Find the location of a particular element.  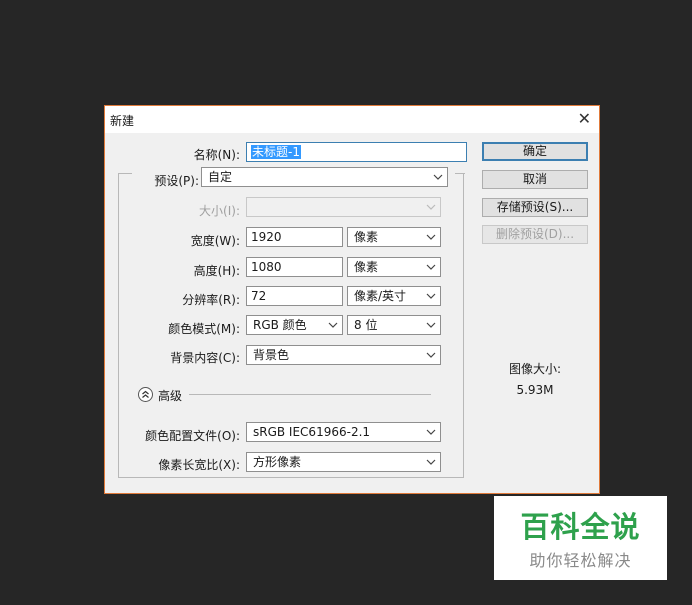

ok-button: 确定 is located at coordinates (535, 151).